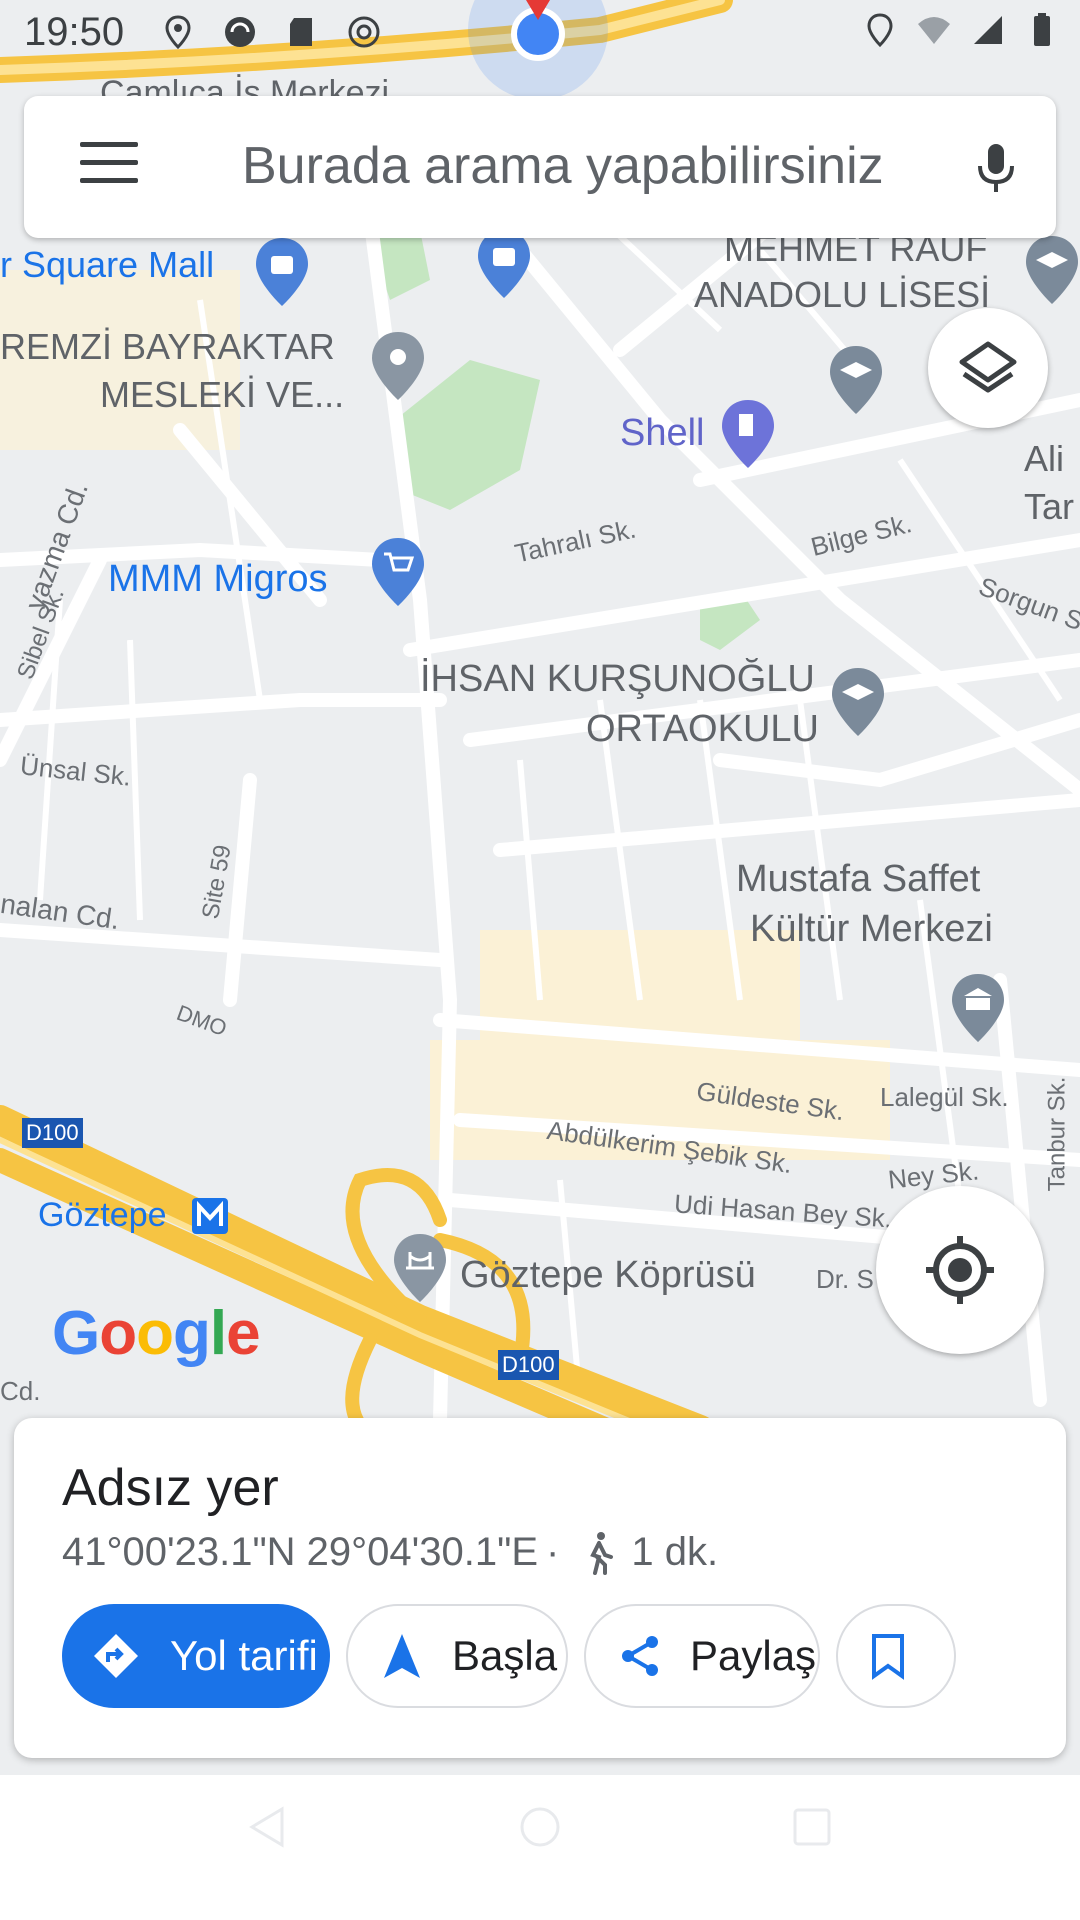  What do you see at coordinates (301, 32) in the screenshot?
I see `sd-card-icon` at bounding box center [301, 32].